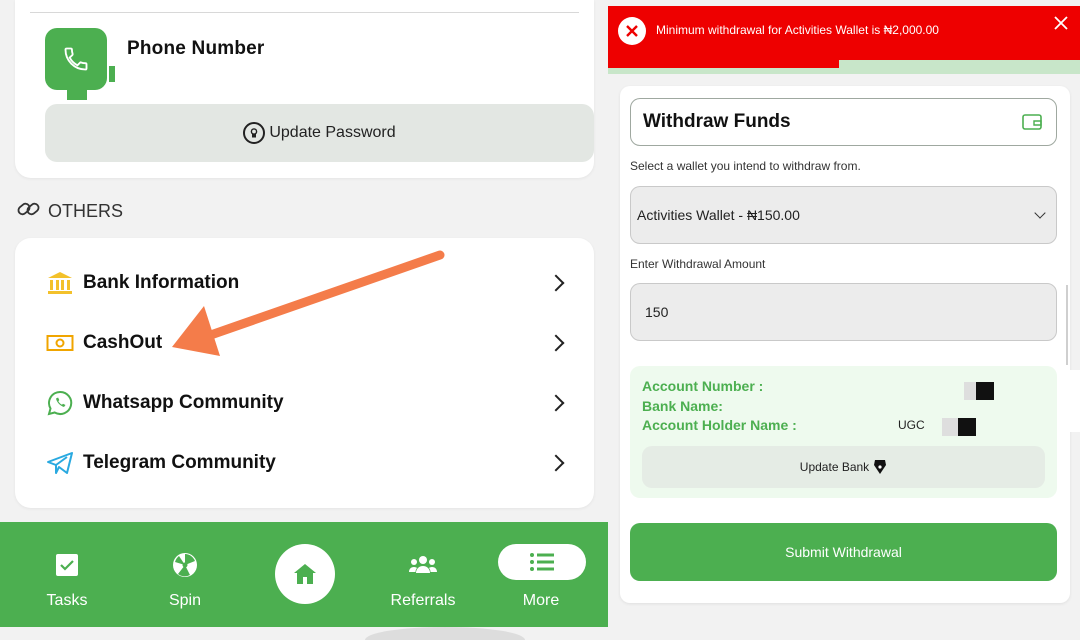 This screenshot has width=1080, height=640. What do you see at coordinates (880, 467) in the screenshot?
I see `pen-nib-icon` at bounding box center [880, 467].